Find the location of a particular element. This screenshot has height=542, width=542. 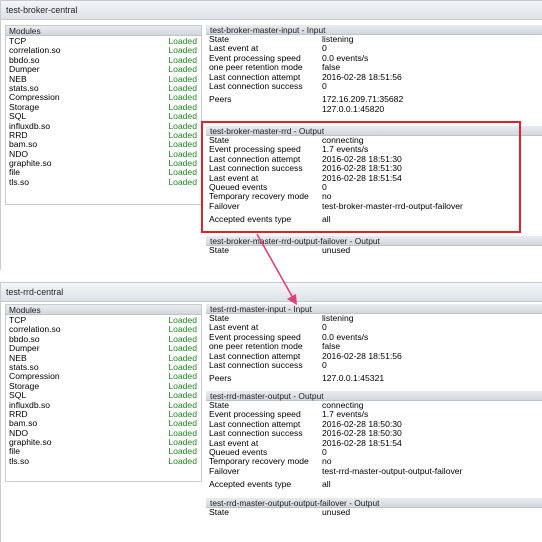

annotation-arrow is located at coordinates (276, 269).